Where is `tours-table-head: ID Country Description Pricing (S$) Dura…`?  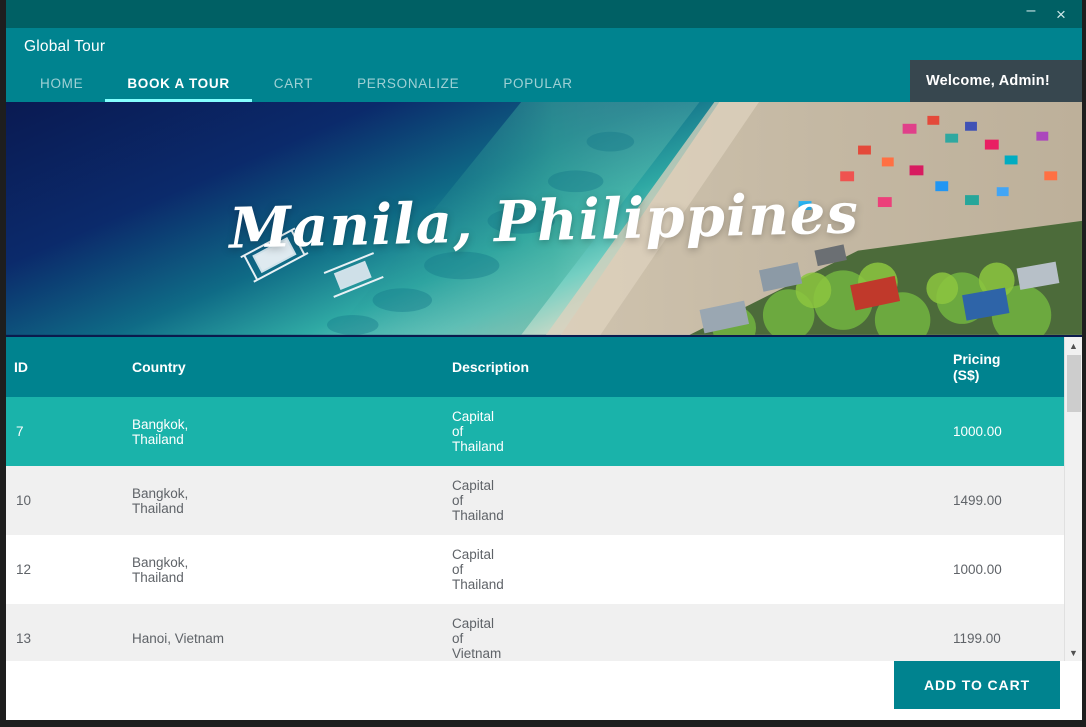 tours-table-head: ID Country Description Pricing (S$) Dura… is located at coordinates (544, 367).